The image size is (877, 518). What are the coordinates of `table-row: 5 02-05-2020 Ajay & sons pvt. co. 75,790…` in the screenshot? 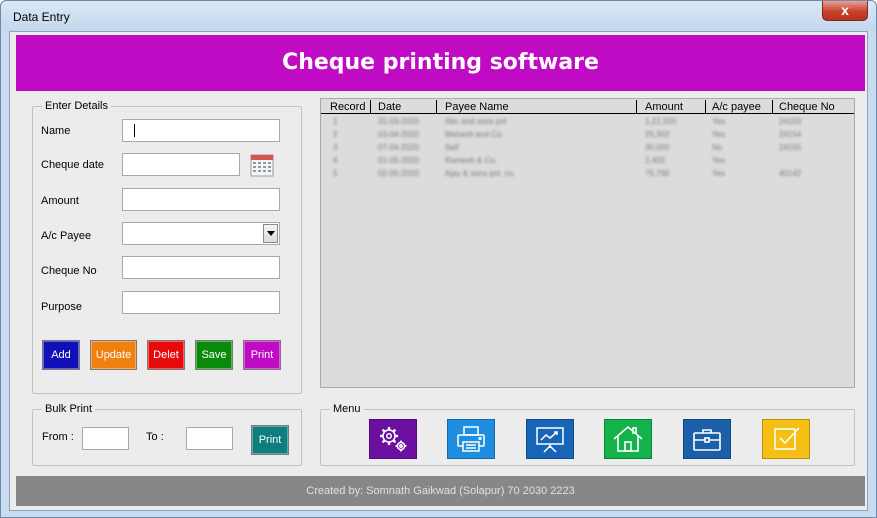 It's located at (587, 175).